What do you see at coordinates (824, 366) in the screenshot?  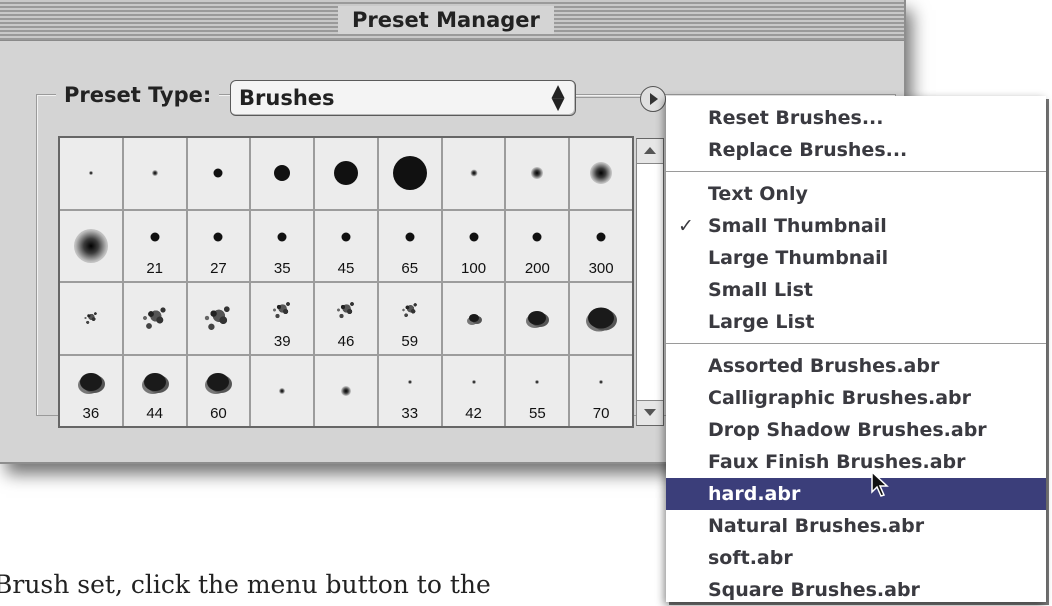 I see `menu-item-label: Assorted Brushes.abr` at bounding box center [824, 366].